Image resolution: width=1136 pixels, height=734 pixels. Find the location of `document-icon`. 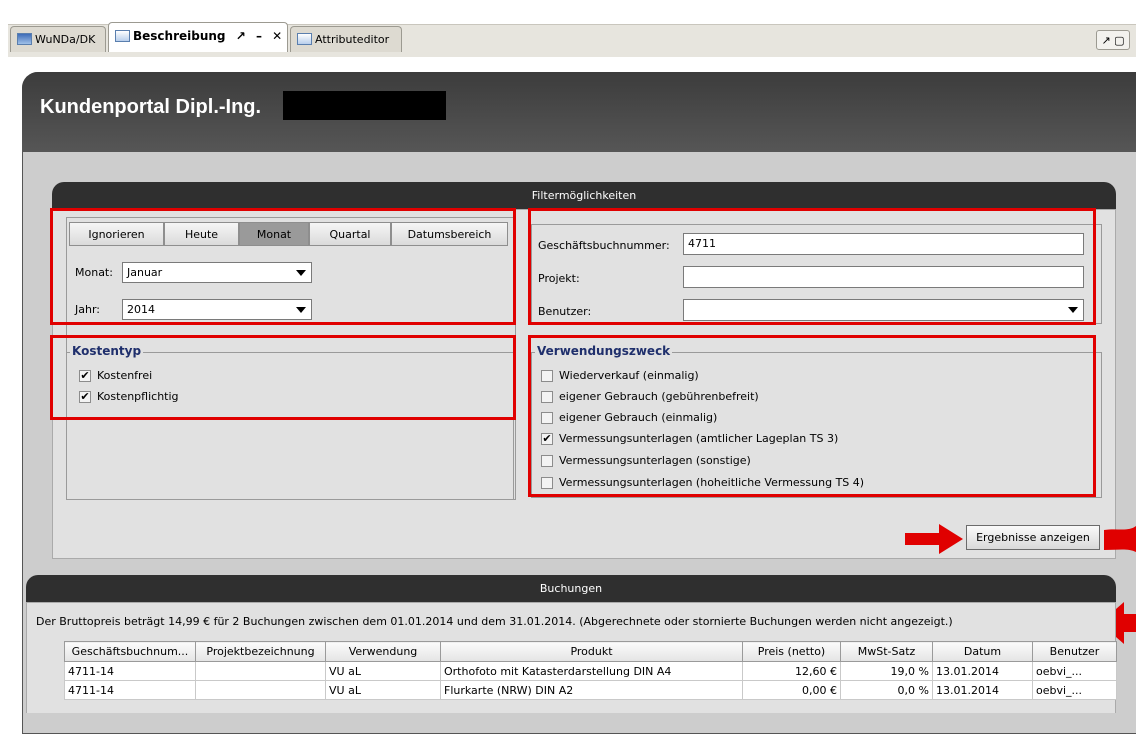

document-icon is located at coordinates (122, 36).